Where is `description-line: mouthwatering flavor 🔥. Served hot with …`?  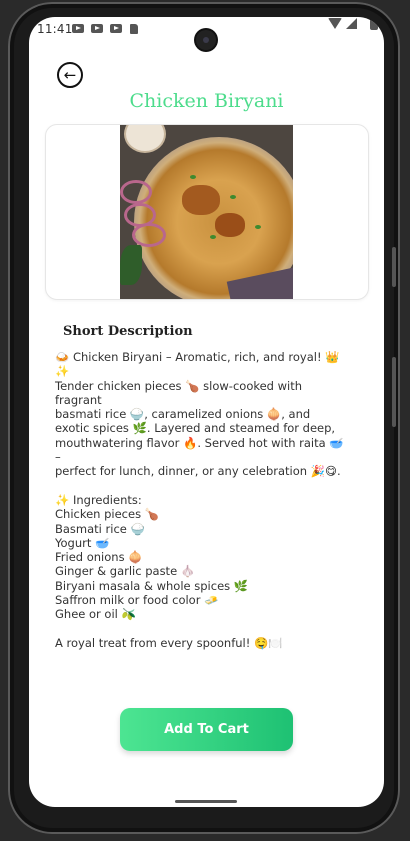
description-line: mouthwatering flavor 🔥. Served hot with … is located at coordinates (199, 450).